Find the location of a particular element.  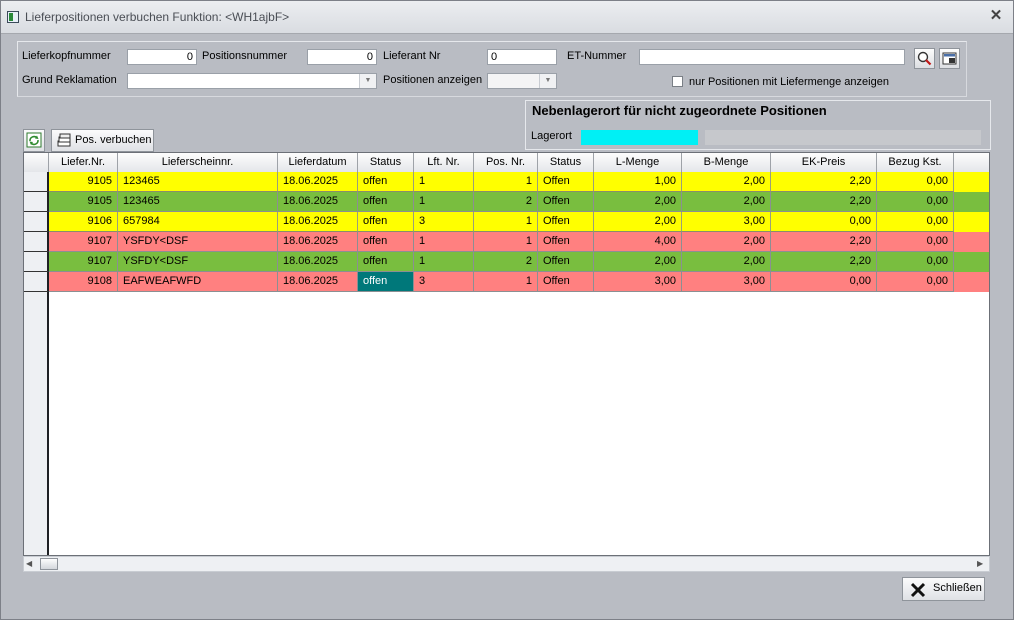

column-header-status2: Status is located at coordinates (566, 162).